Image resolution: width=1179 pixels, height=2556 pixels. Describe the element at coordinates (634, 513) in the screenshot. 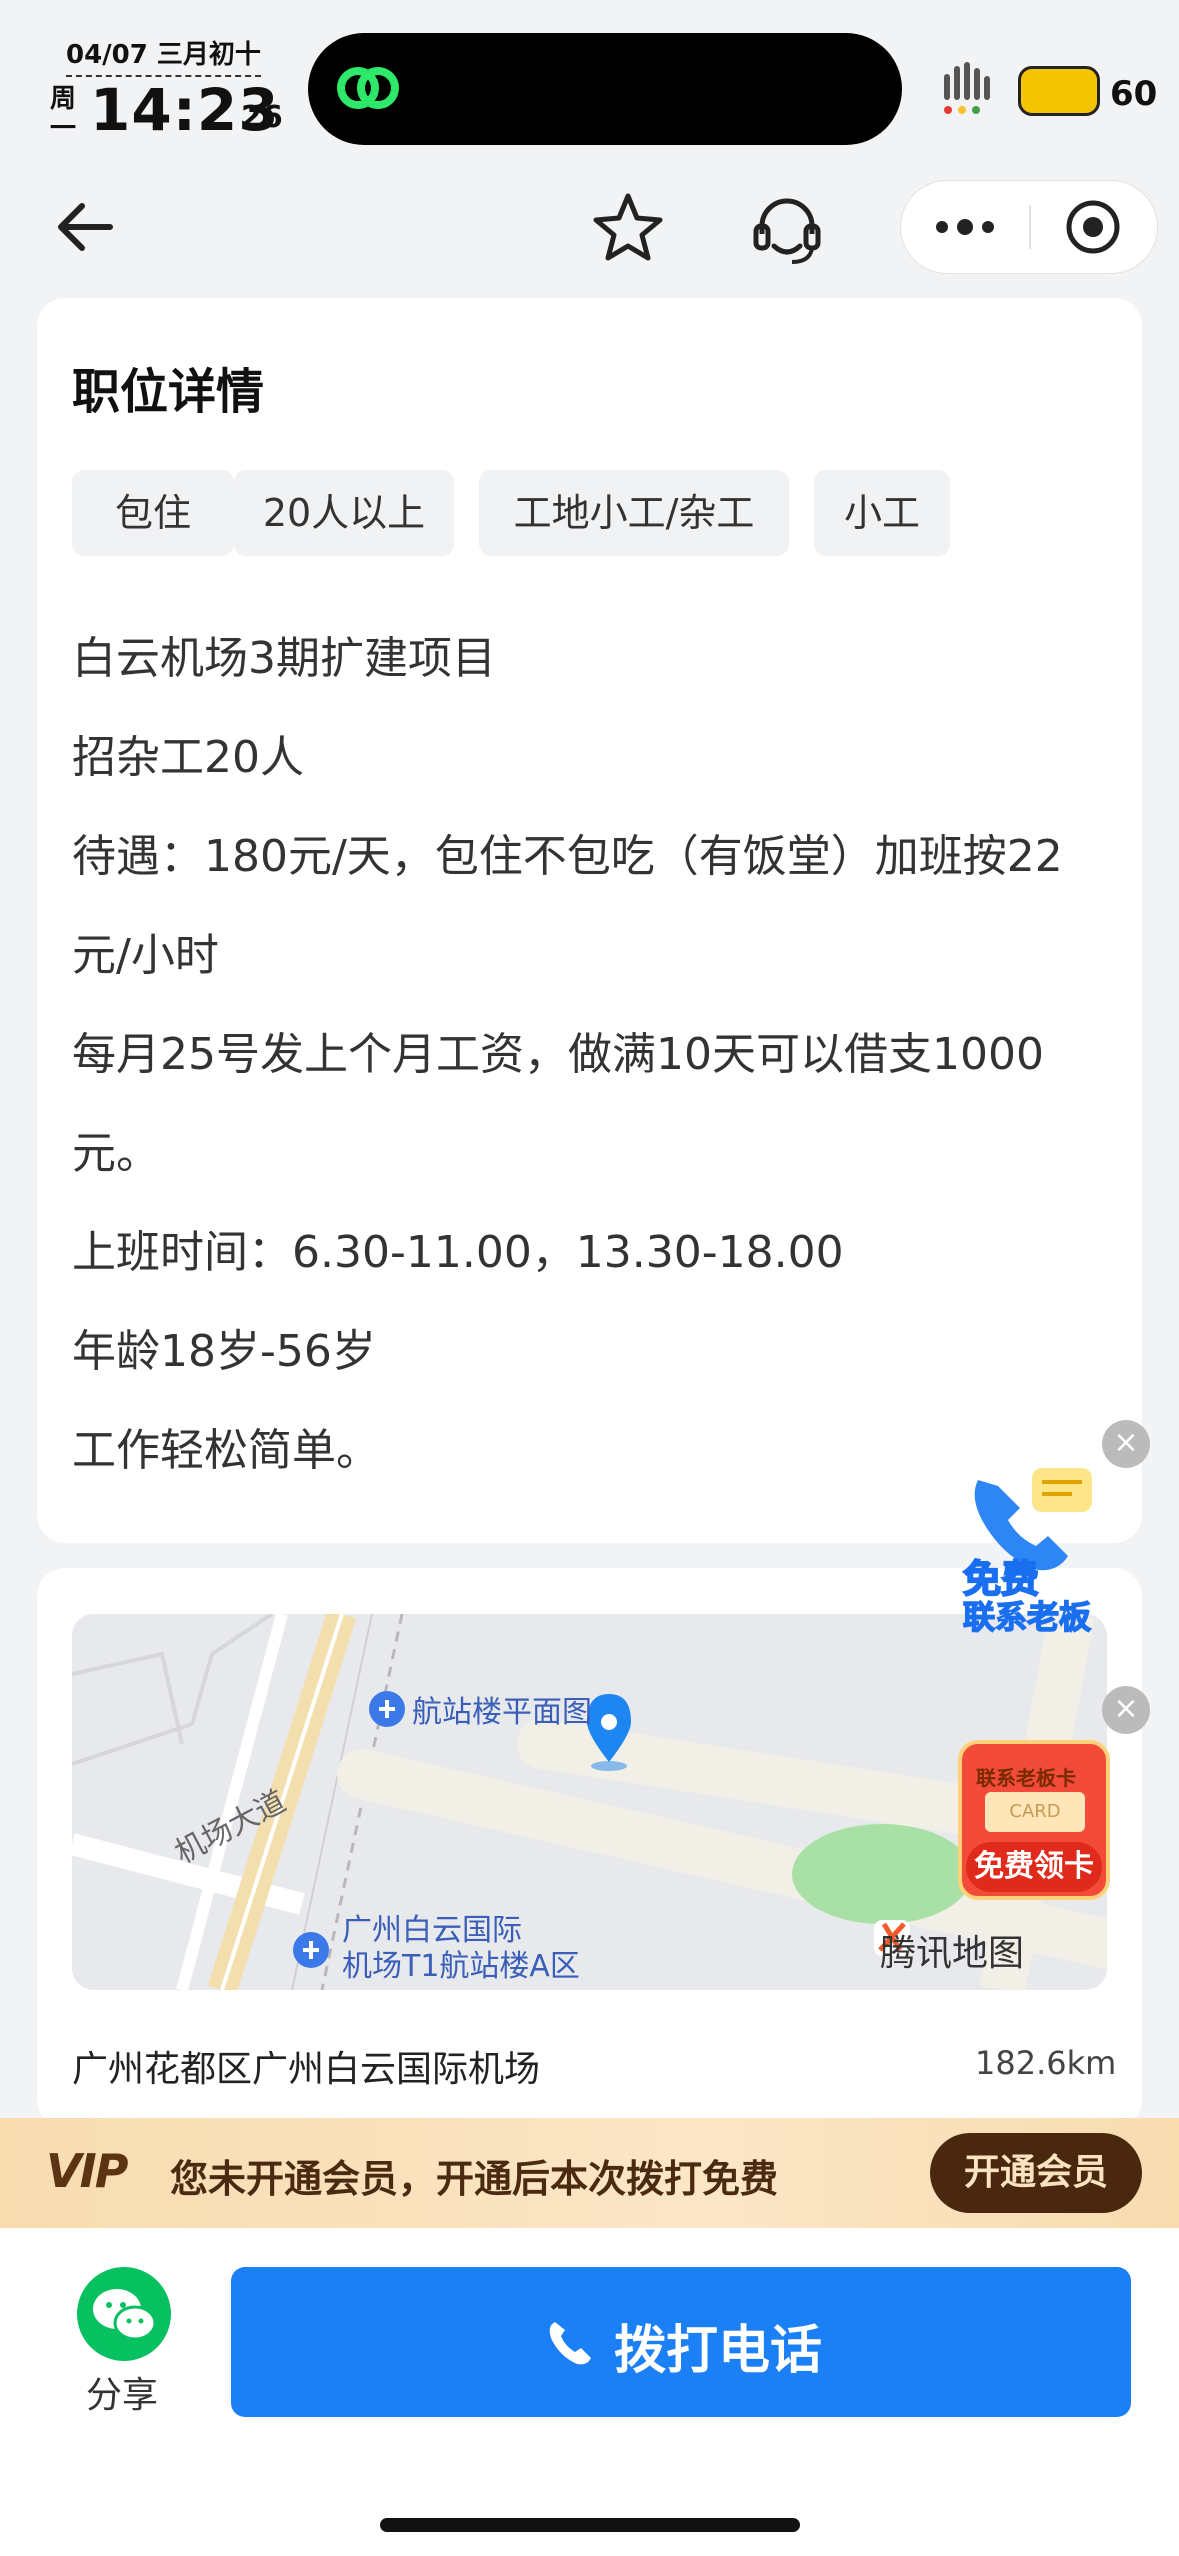

I see `tag-job-type: 工地小工/杂工` at that location.